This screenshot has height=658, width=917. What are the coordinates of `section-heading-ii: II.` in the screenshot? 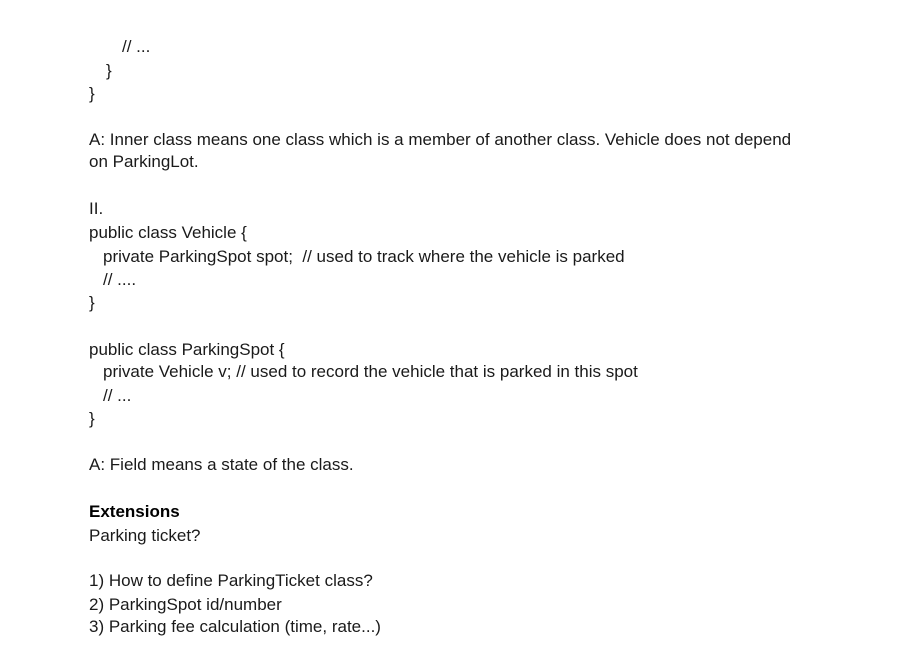 It's located at (96, 208).